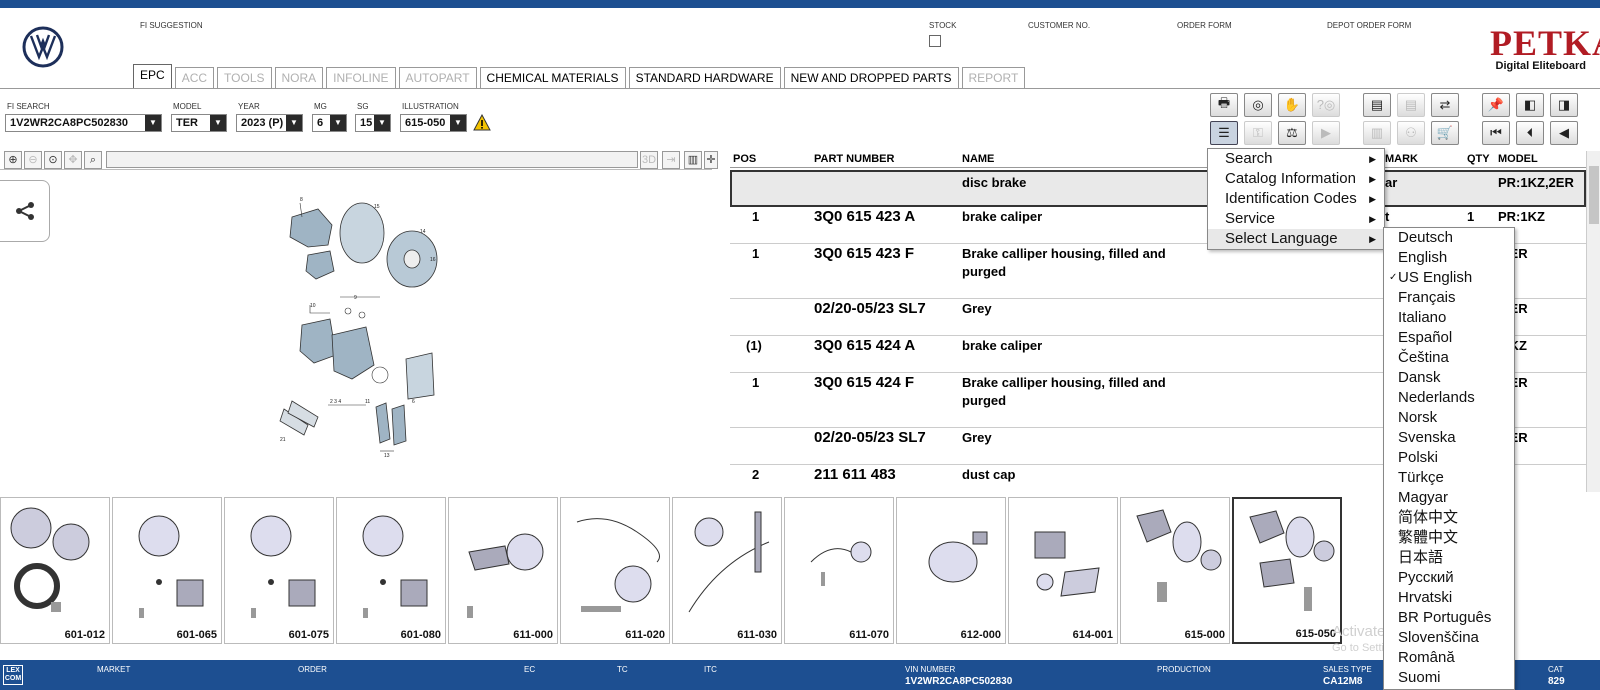 The height and width of the screenshot is (690, 1600). Describe the element at coordinates (33, 160) in the screenshot. I see `zoom-out-icon: ⊖` at that location.